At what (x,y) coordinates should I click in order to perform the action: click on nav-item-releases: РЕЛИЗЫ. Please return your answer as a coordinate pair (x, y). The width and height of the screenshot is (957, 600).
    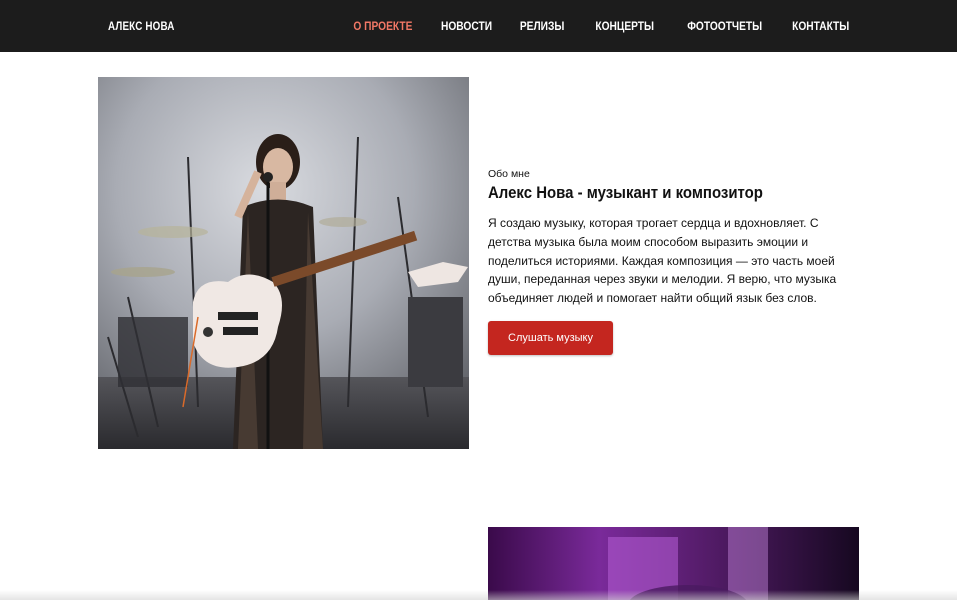
    Looking at the image, I should click on (542, 26).